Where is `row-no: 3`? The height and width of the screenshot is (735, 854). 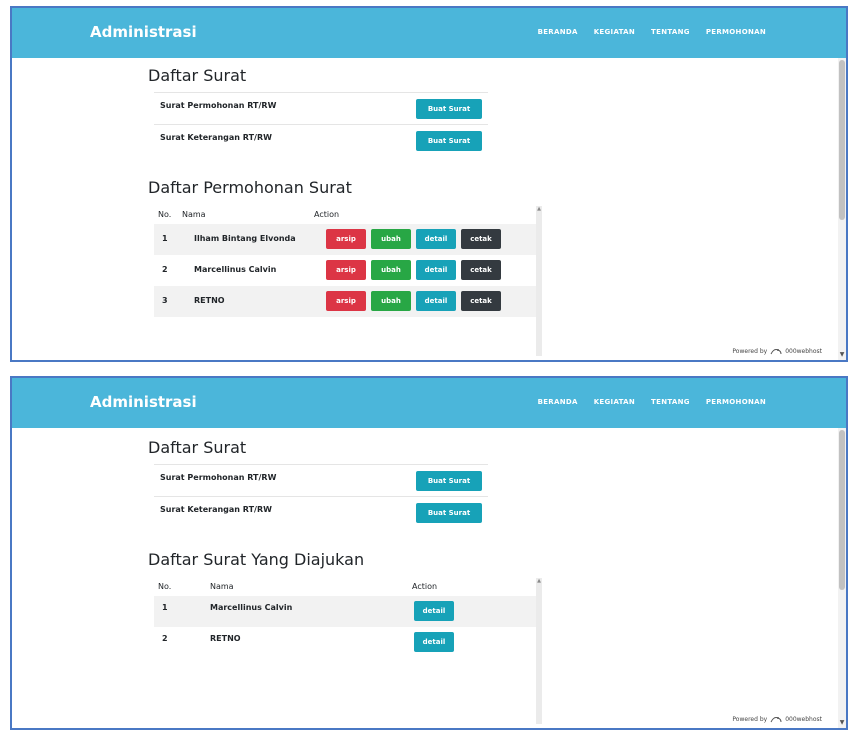 row-no: 3 is located at coordinates (165, 300).